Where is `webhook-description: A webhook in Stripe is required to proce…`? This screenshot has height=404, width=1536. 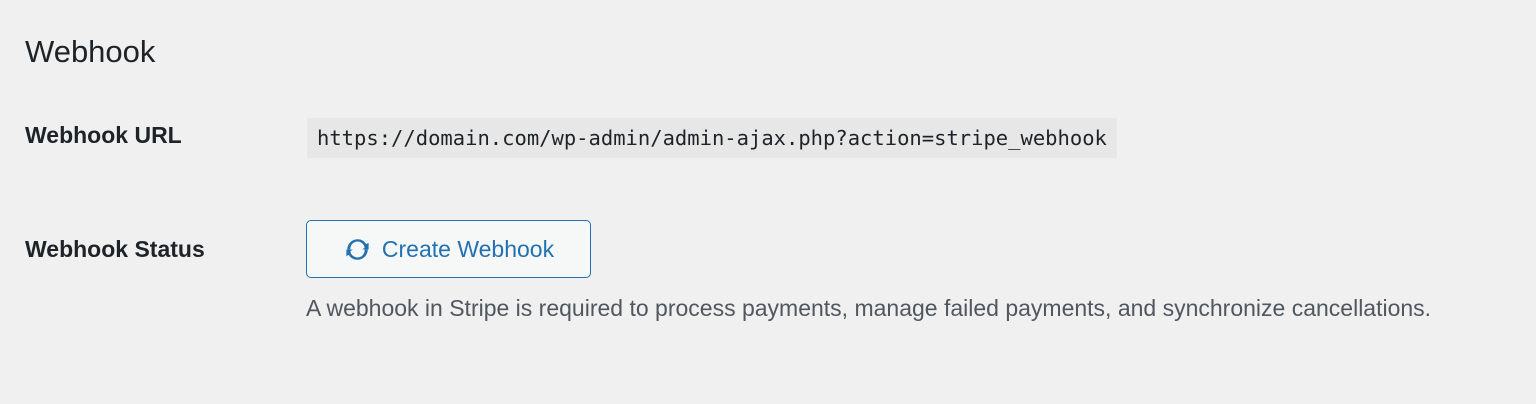 webhook-description: A webhook in Stripe is required to proce… is located at coordinates (869, 308).